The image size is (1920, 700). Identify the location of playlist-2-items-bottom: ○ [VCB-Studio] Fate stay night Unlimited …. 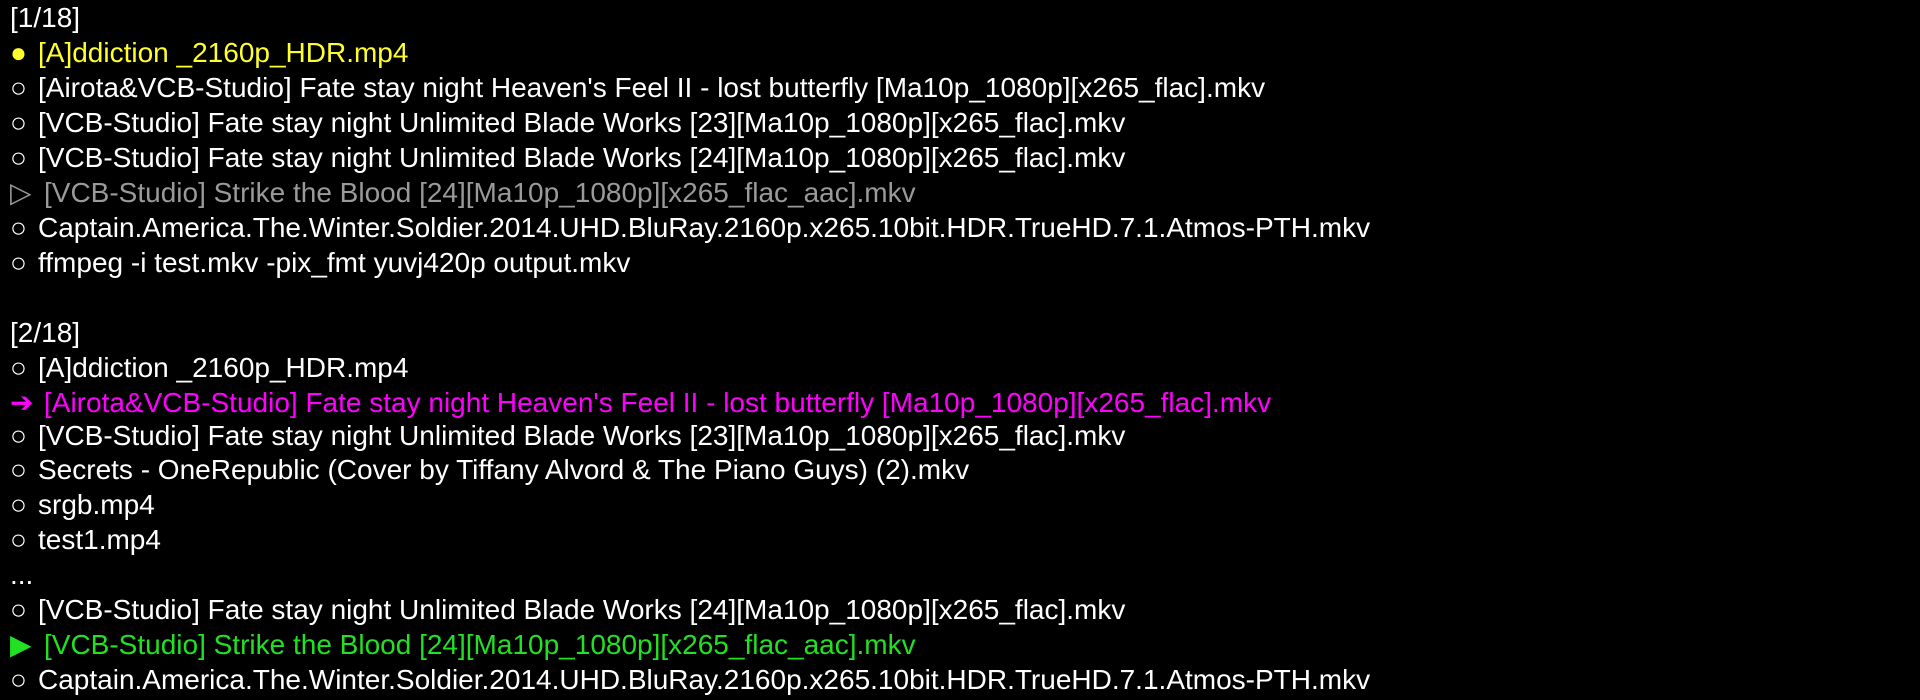
(960, 644).